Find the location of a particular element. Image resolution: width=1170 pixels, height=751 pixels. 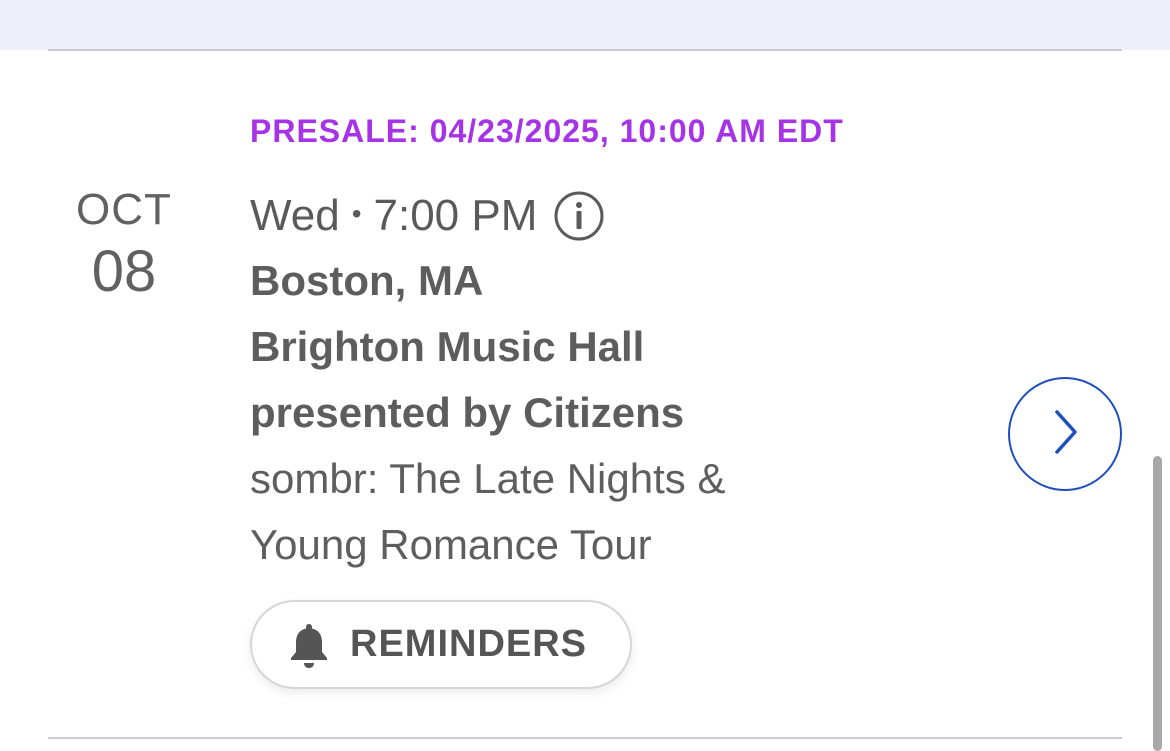

divider-bottom is located at coordinates (585, 738).